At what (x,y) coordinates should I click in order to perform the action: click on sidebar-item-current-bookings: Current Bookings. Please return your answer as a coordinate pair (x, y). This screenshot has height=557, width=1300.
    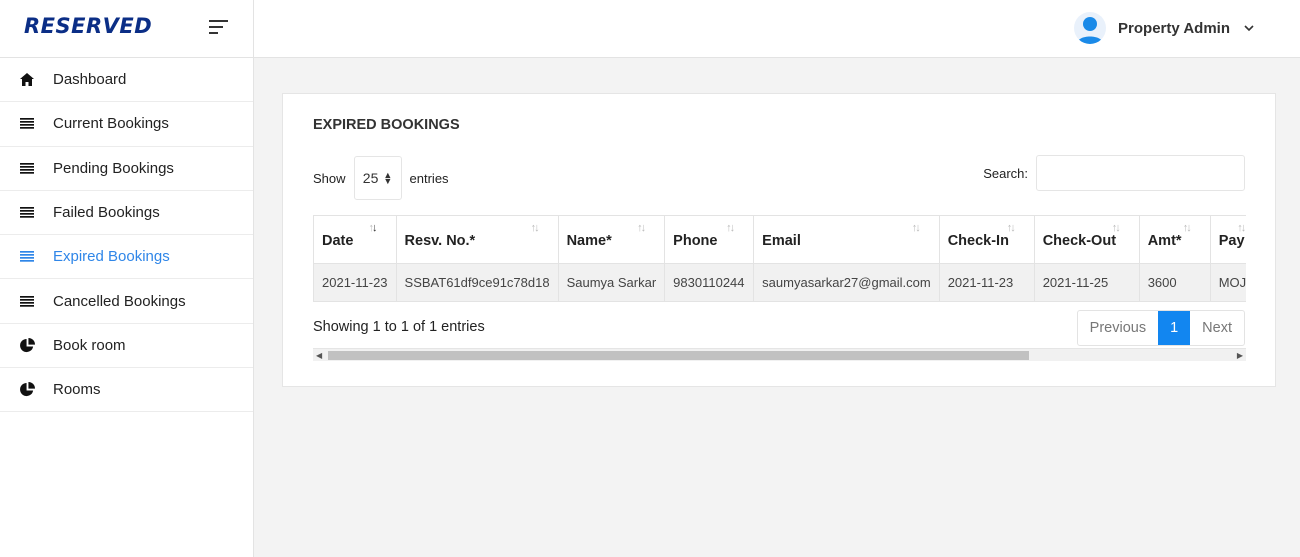
    Looking at the image, I should click on (126, 124).